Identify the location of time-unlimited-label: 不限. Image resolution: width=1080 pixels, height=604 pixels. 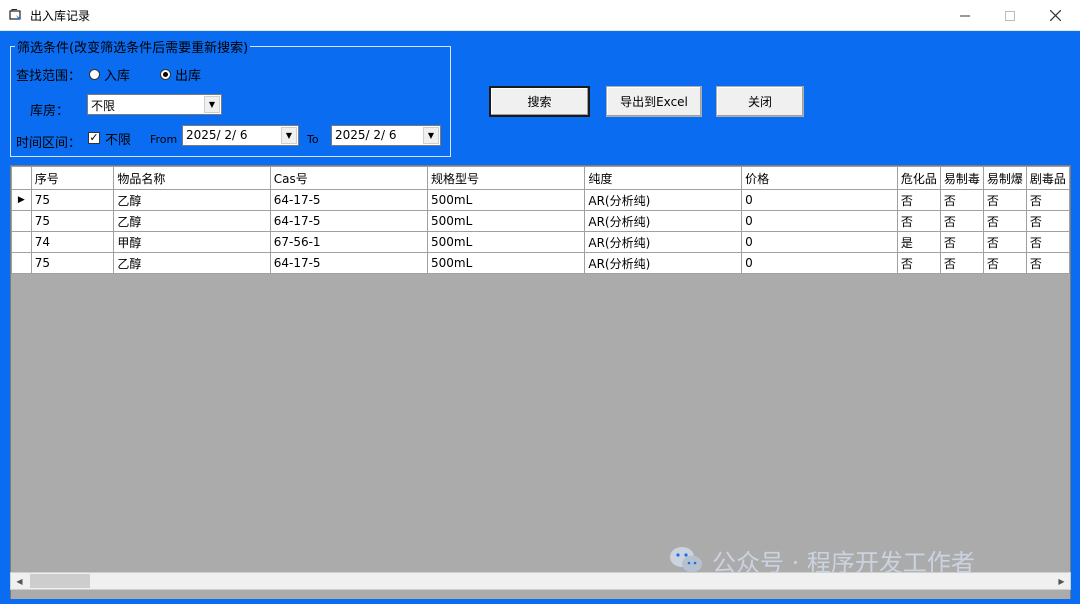
(118, 138).